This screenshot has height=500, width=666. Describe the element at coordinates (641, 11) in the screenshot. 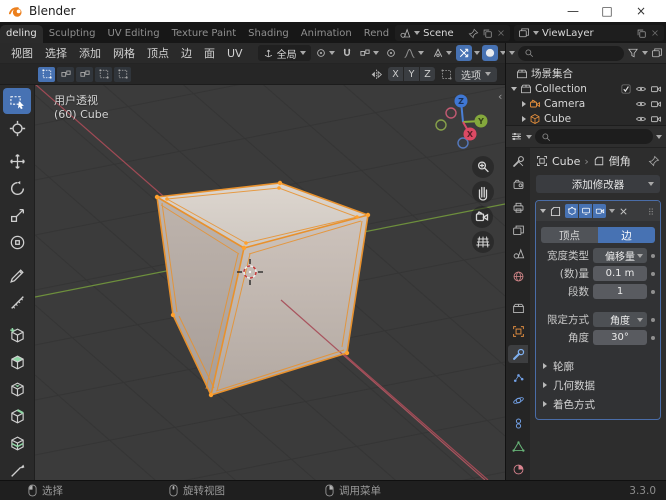

I see `close-button: ×` at that location.